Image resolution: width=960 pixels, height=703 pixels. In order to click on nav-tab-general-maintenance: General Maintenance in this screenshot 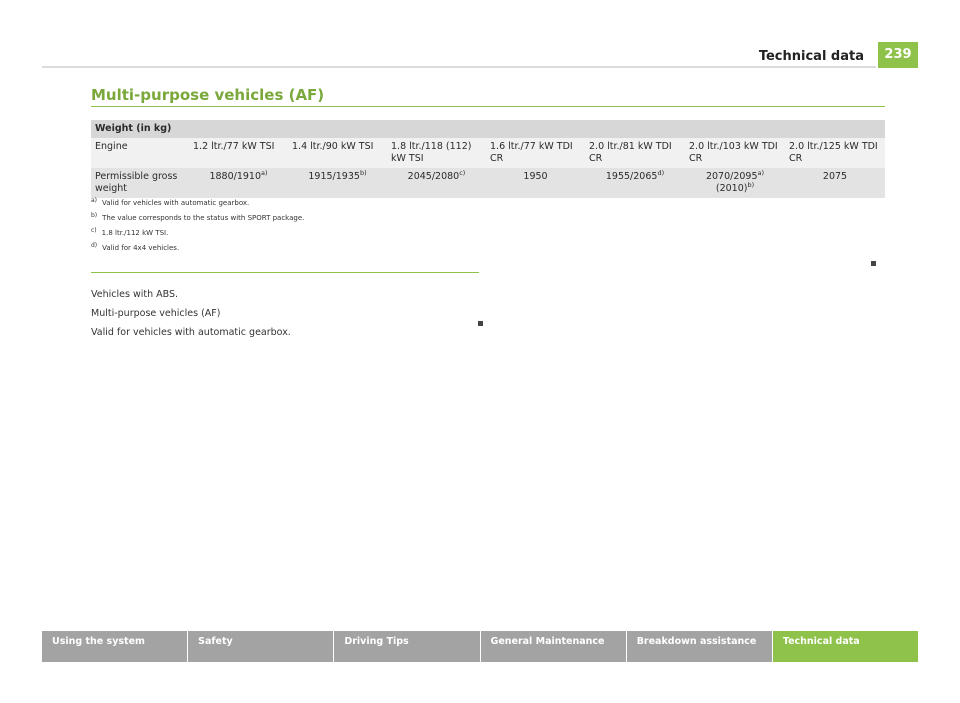, I will do `click(552, 646)`.